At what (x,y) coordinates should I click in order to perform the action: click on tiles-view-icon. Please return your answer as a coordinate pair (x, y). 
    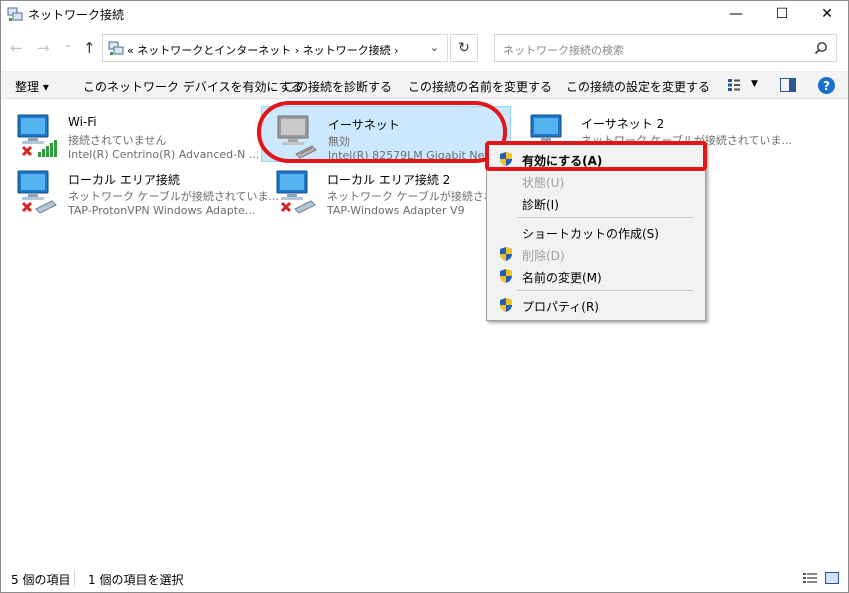
    Looking at the image, I should click on (832, 578).